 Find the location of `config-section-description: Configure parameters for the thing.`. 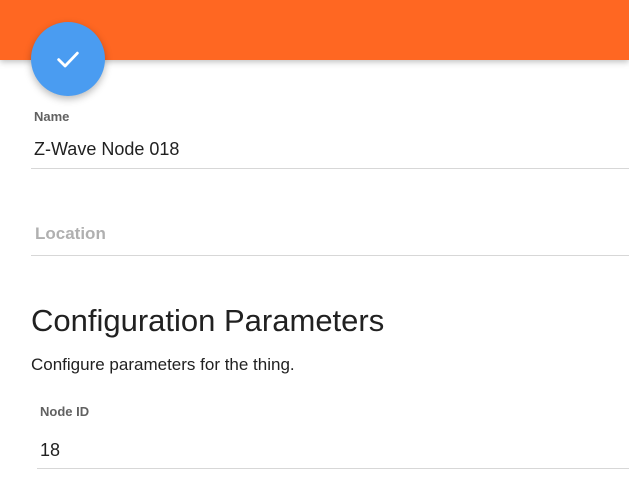

config-section-description: Configure parameters for the thing. is located at coordinates (163, 364).